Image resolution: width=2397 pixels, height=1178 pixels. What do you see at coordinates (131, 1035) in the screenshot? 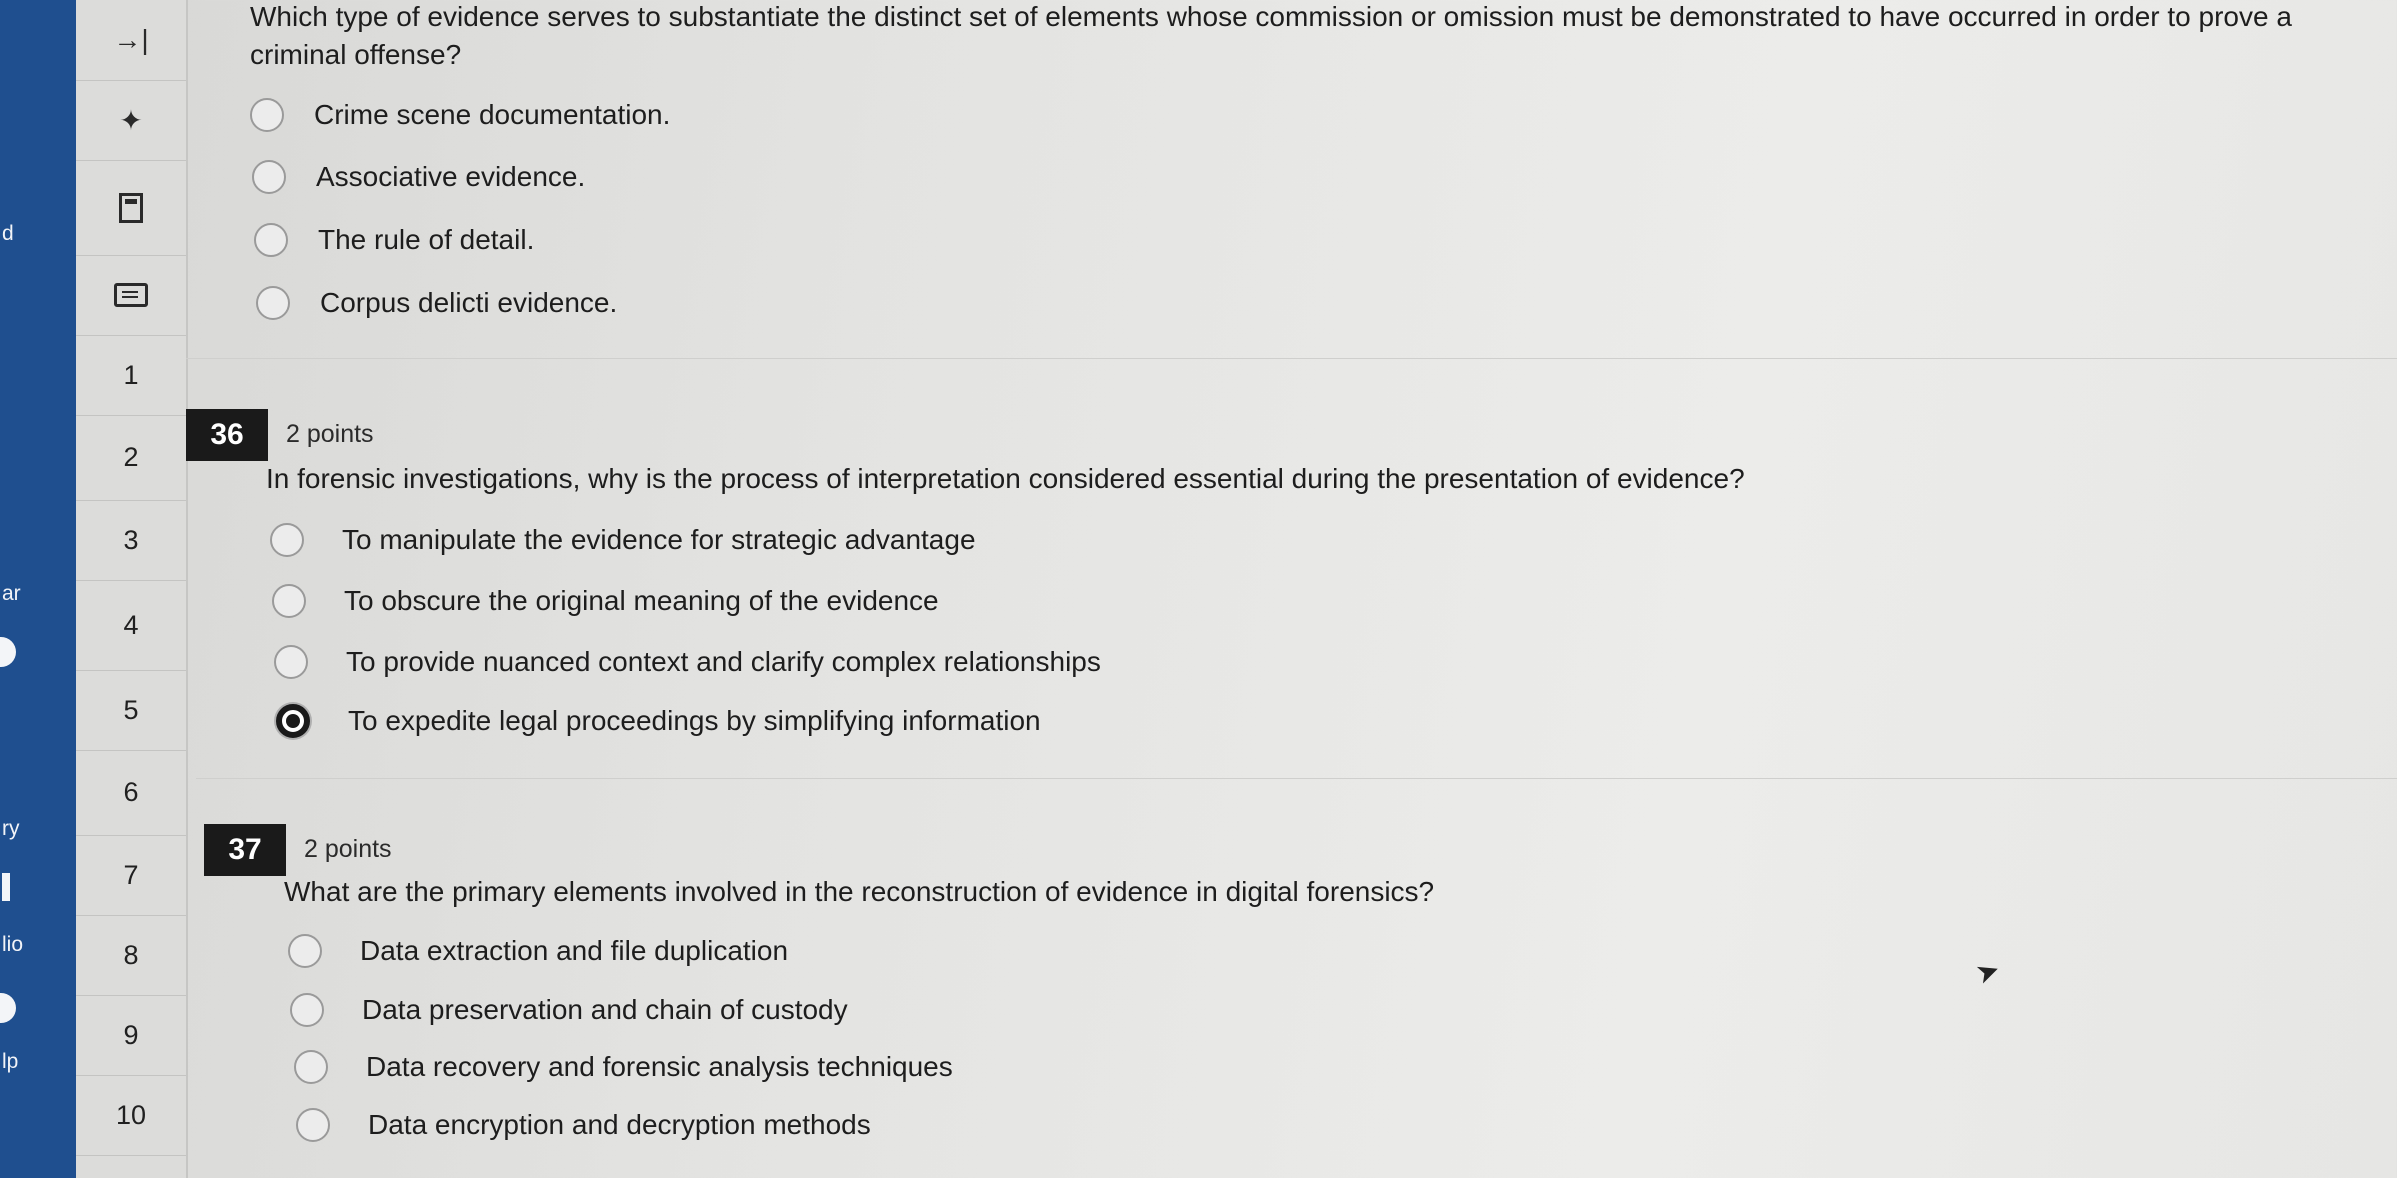
I see `question-nav-item: 9` at bounding box center [131, 1035].